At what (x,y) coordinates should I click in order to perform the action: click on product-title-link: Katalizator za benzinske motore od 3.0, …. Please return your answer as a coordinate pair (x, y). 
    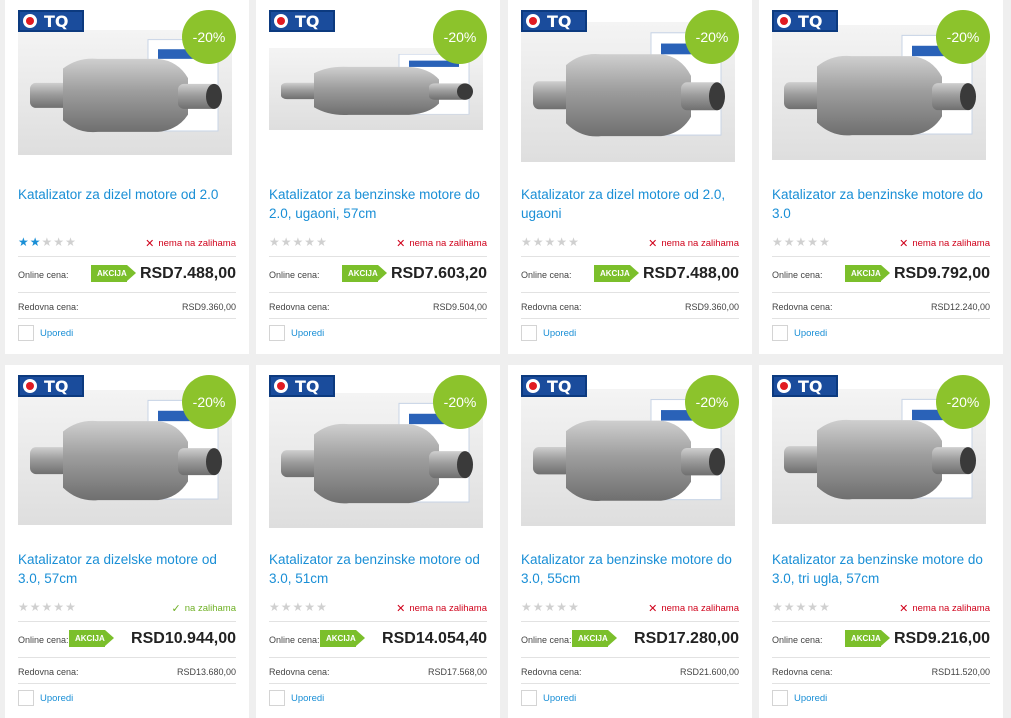
    Looking at the image, I should click on (380, 569).